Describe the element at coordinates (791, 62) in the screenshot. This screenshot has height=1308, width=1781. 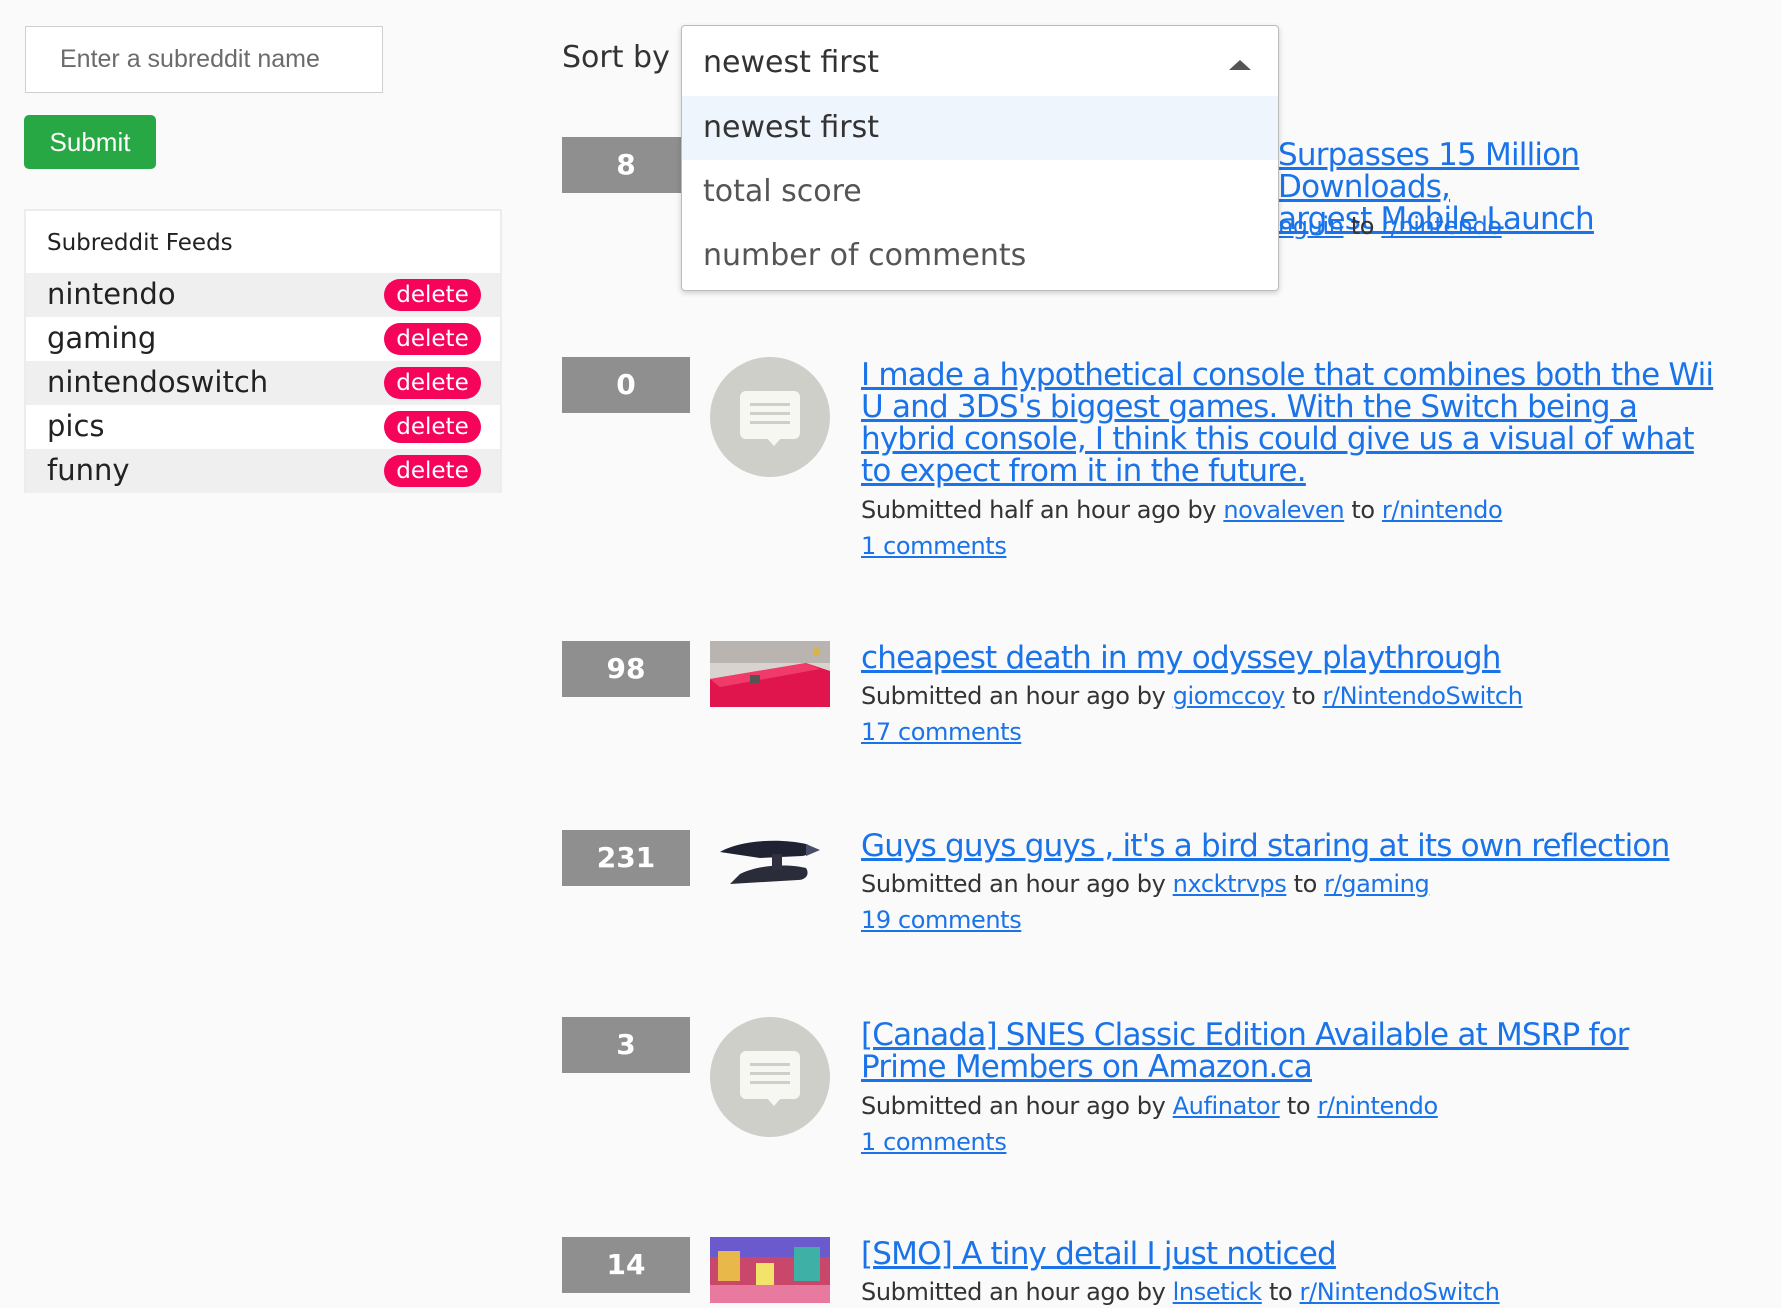
I see `sort-selected-value: newest first` at that location.